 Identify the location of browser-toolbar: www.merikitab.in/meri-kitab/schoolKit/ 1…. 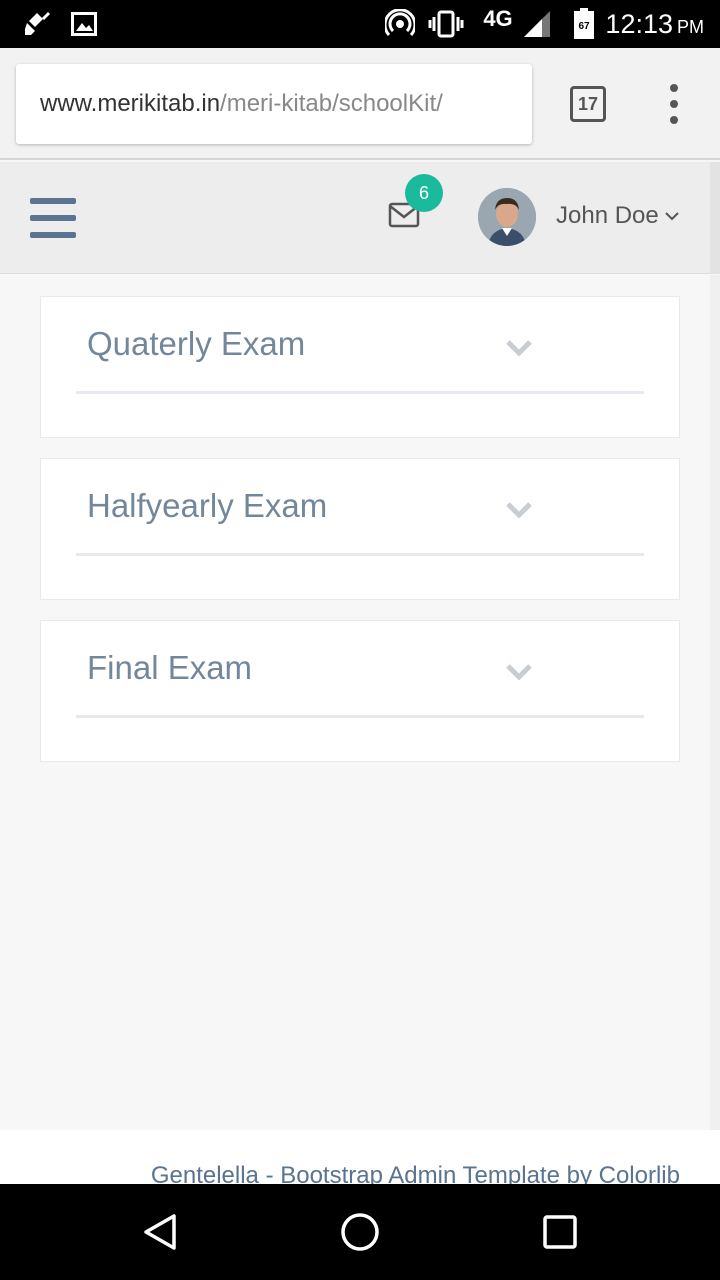
(360, 104).